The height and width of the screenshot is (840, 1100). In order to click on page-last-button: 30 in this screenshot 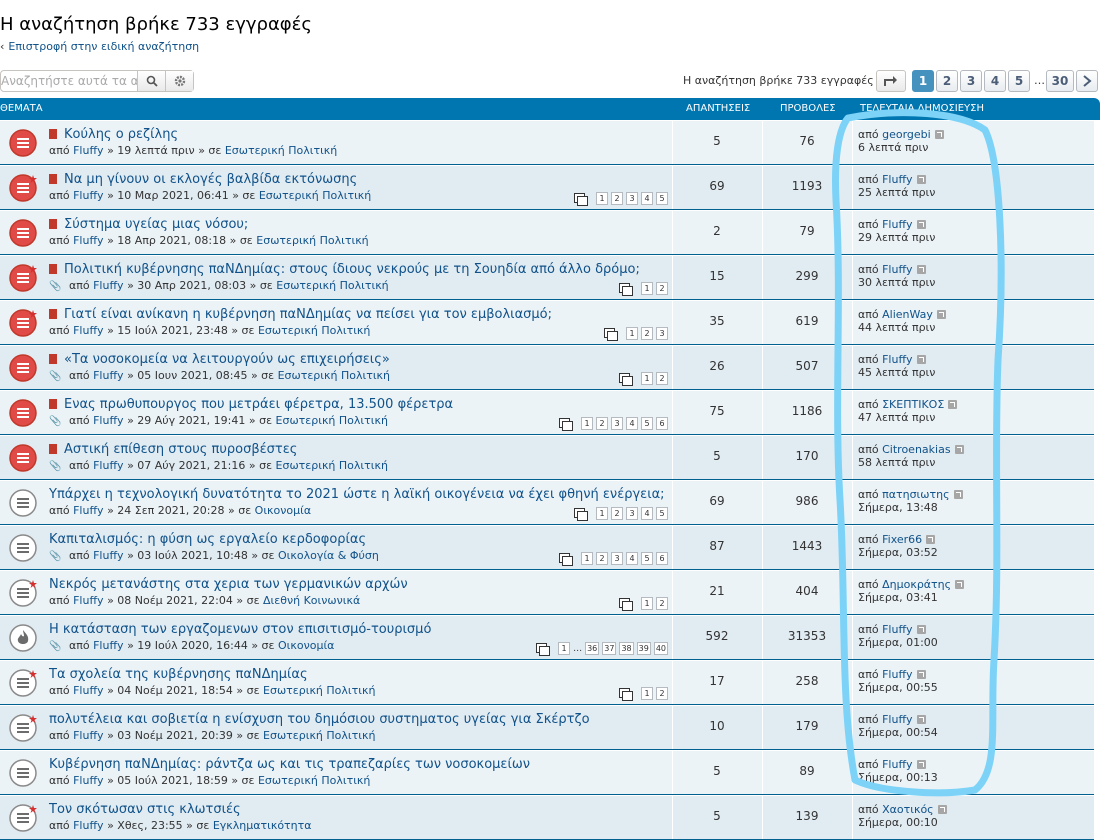, I will do `click(1060, 81)`.